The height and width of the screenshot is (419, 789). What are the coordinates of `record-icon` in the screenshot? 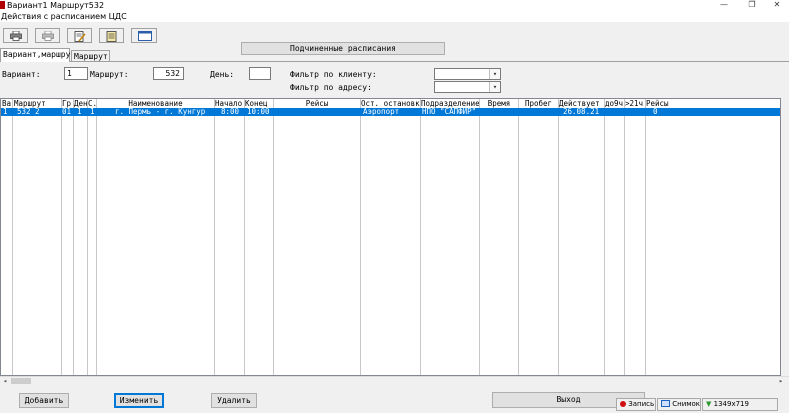 It's located at (623, 404).